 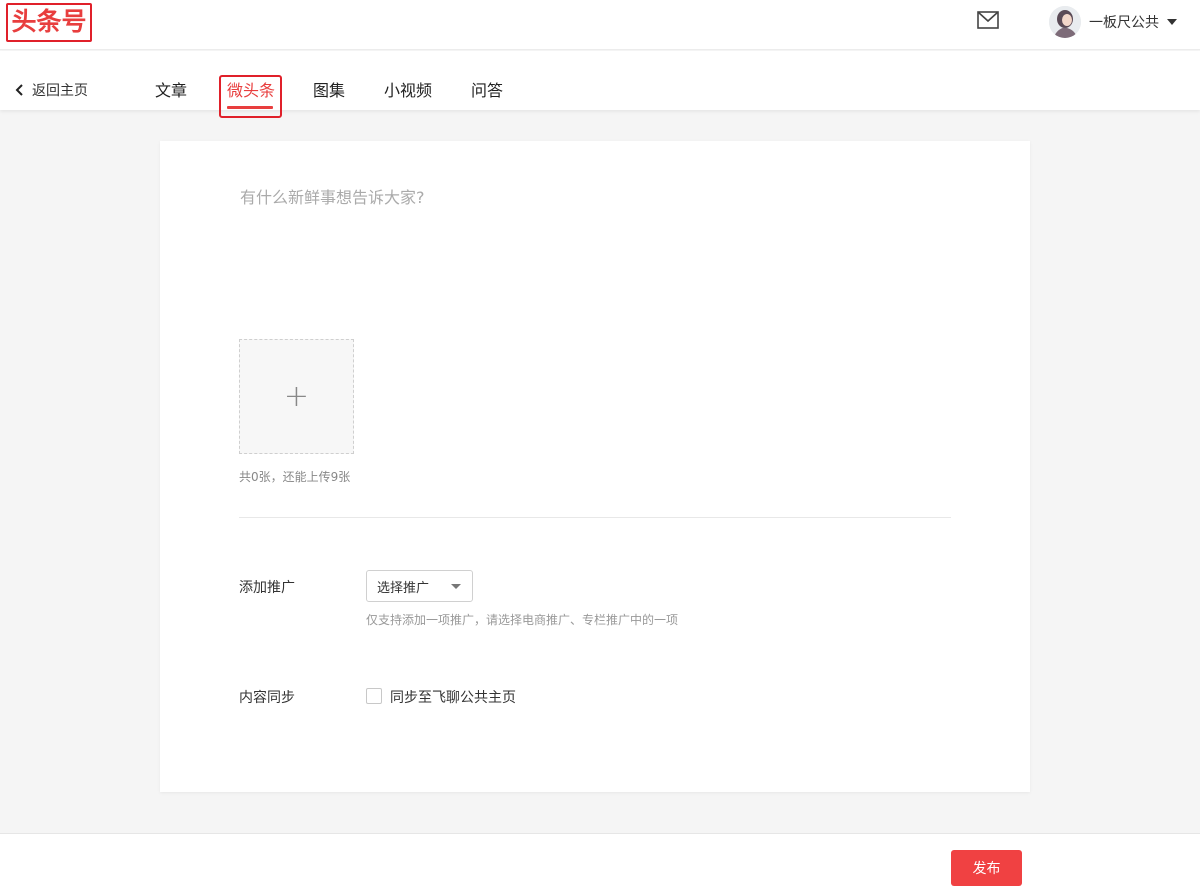 I want to click on promotion-label: 添加推广, so click(x=267, y=588).